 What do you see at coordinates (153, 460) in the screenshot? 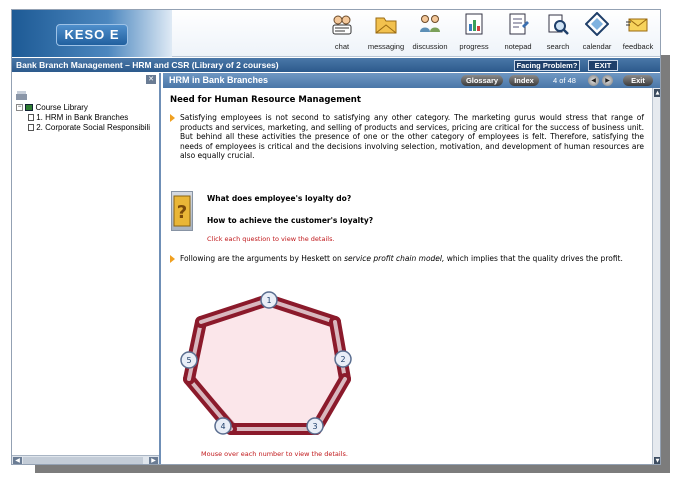
I see `scroll-right-icon: ▶` at bounding box center [153, 460].